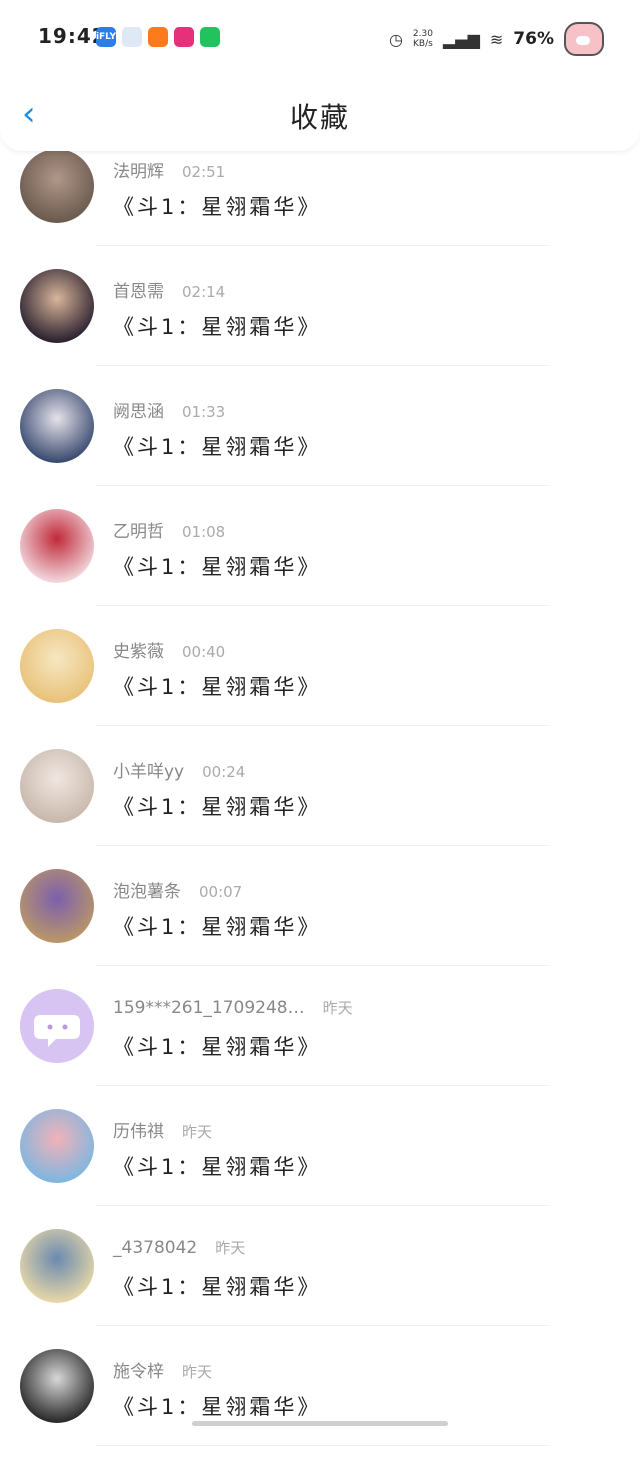 The height and width of the screenshot is (1471, 640). I want to click on list-item: 阙思涵 01:33 《斗1：星翎霜华》, so click(320, 450).